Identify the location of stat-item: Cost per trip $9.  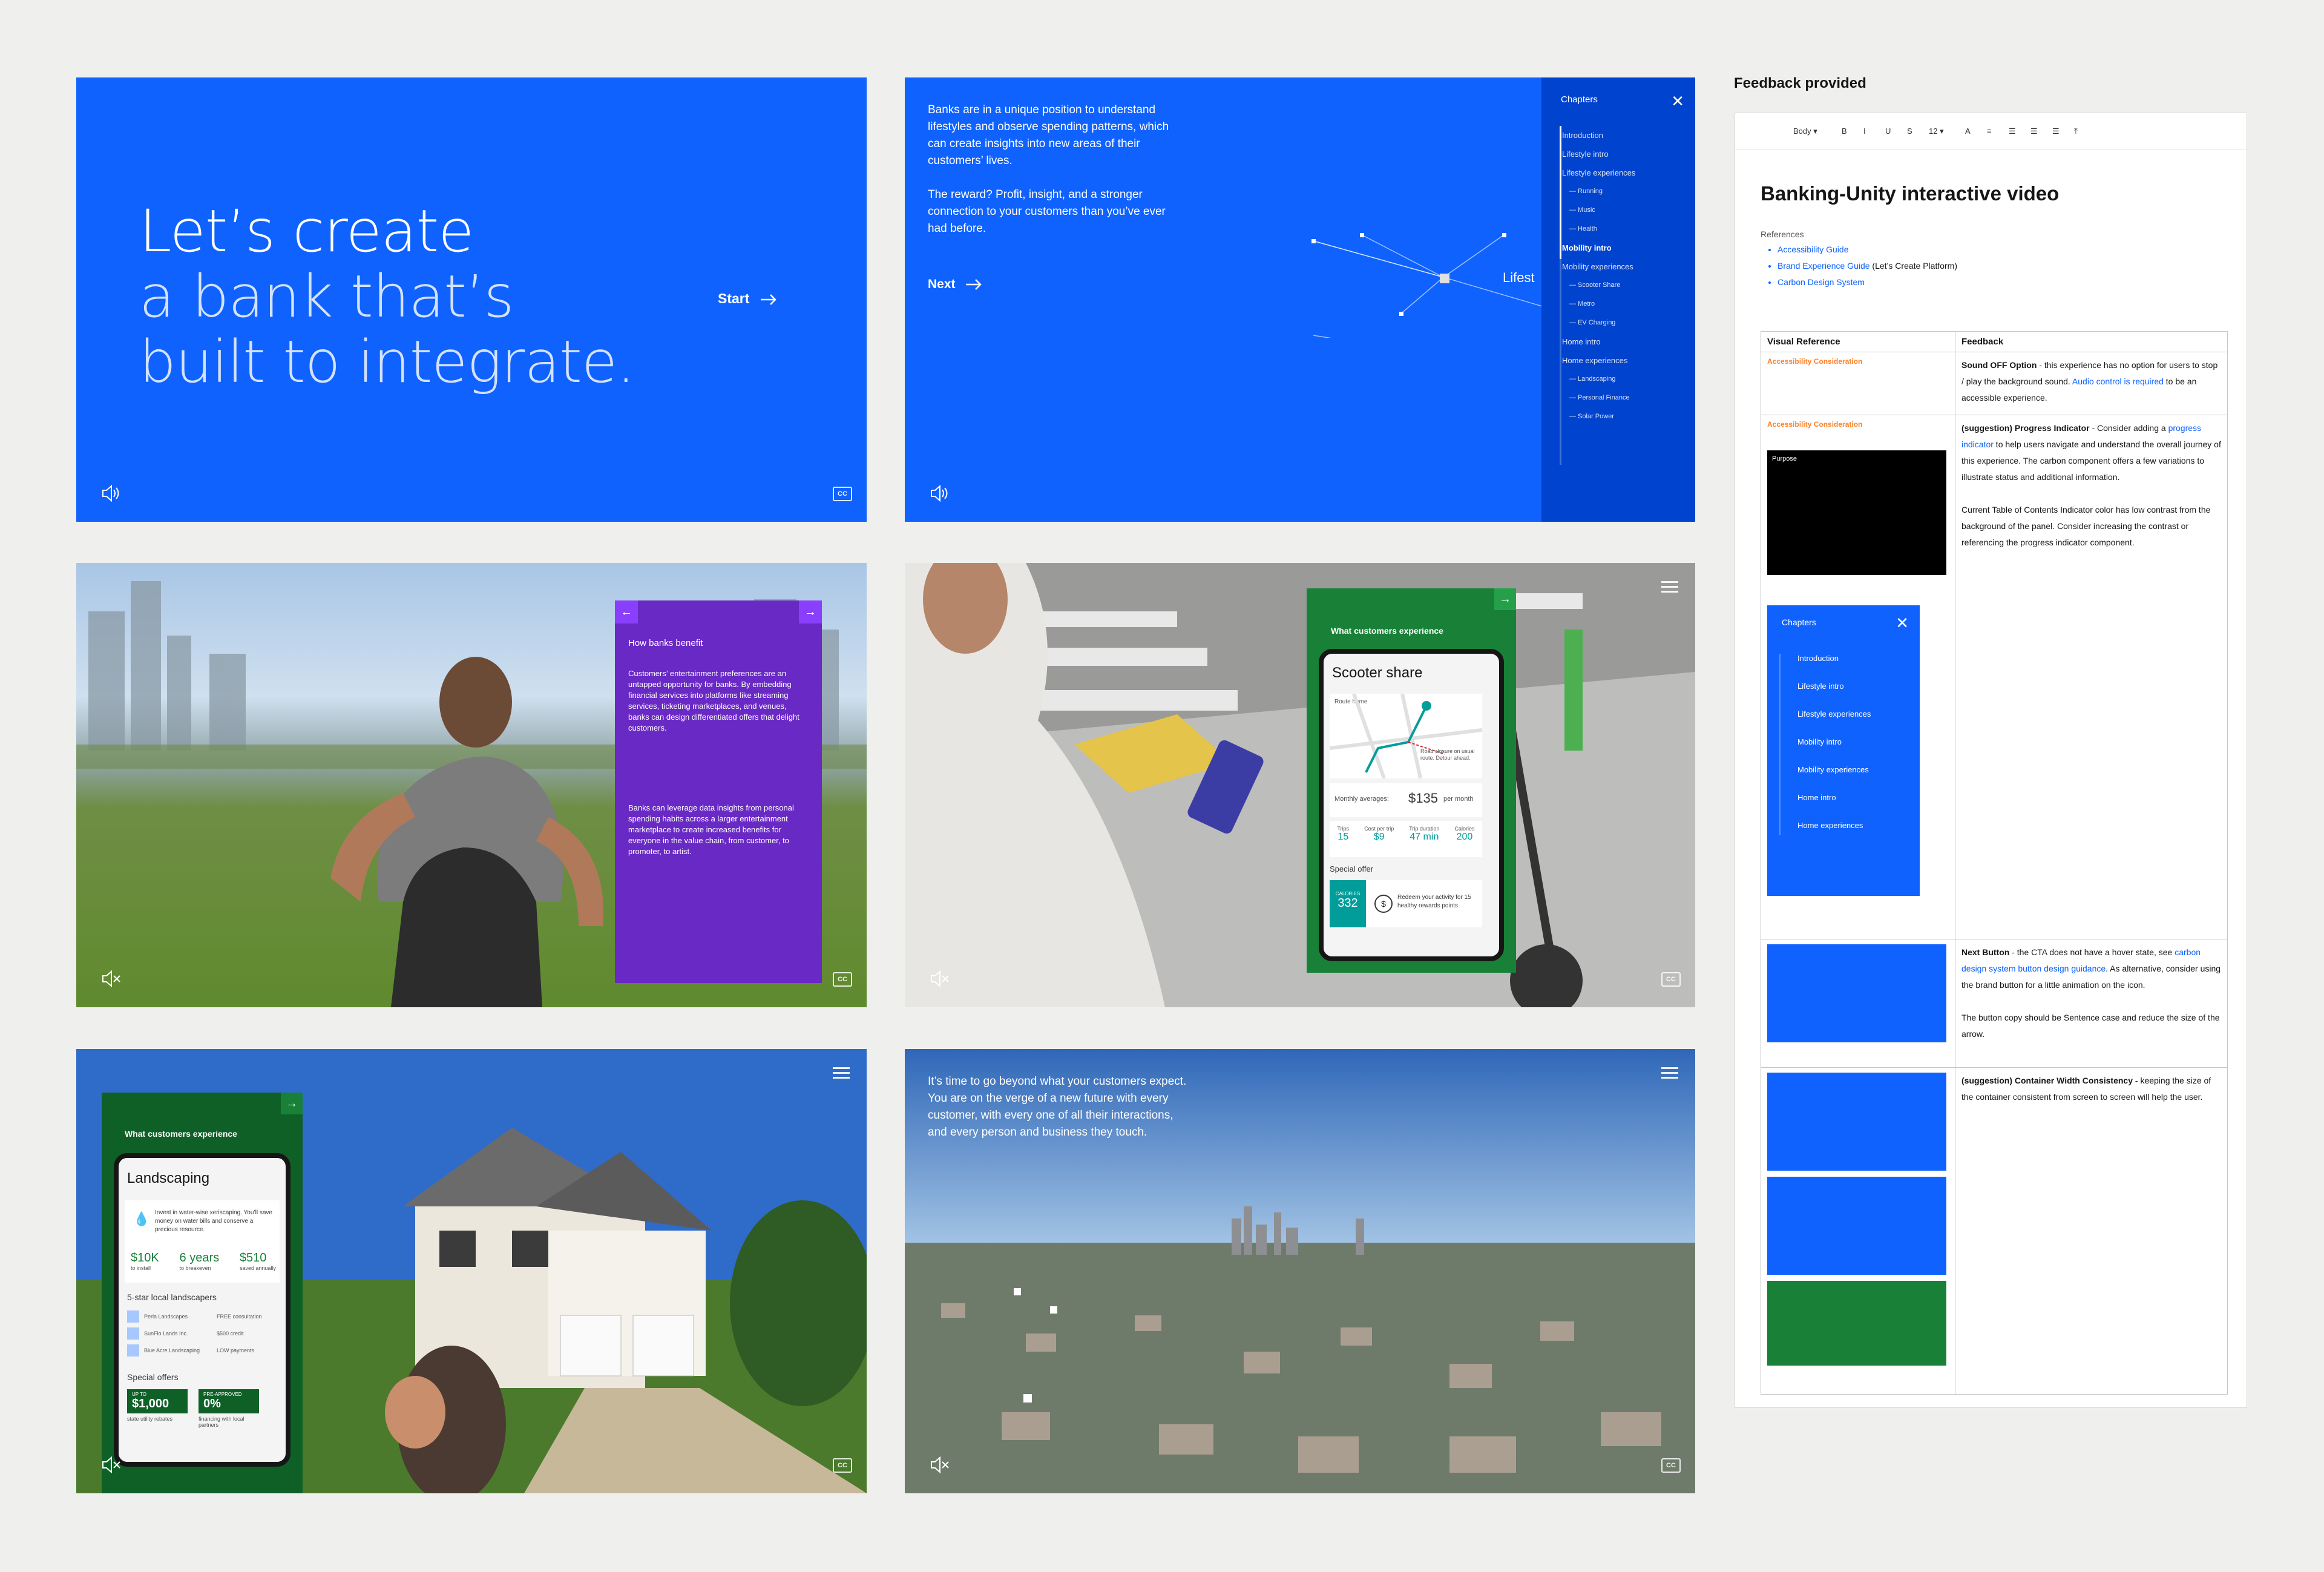
(1379, 834).